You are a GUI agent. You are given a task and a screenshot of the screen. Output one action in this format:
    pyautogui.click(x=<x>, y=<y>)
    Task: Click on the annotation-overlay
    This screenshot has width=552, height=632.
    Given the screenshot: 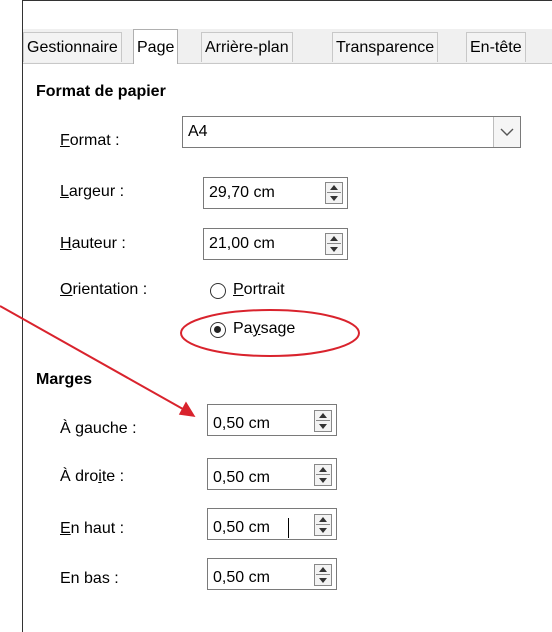 What is the action you would take?
    pyautogui.click(x=180, y=361)
    